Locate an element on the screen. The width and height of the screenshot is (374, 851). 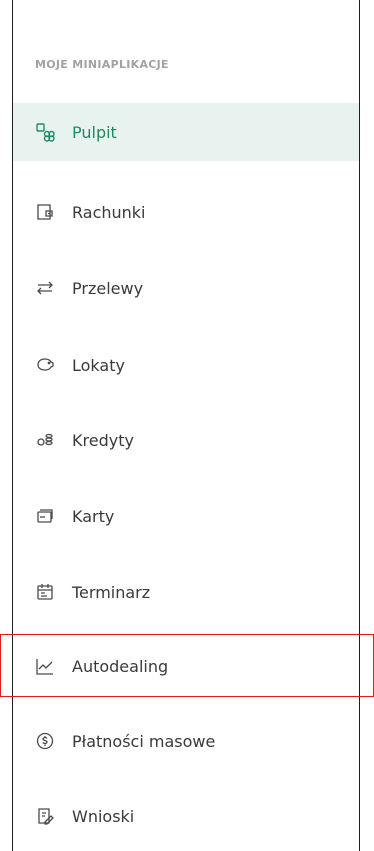
chart-line-icon is located at coordinates (45, 666).